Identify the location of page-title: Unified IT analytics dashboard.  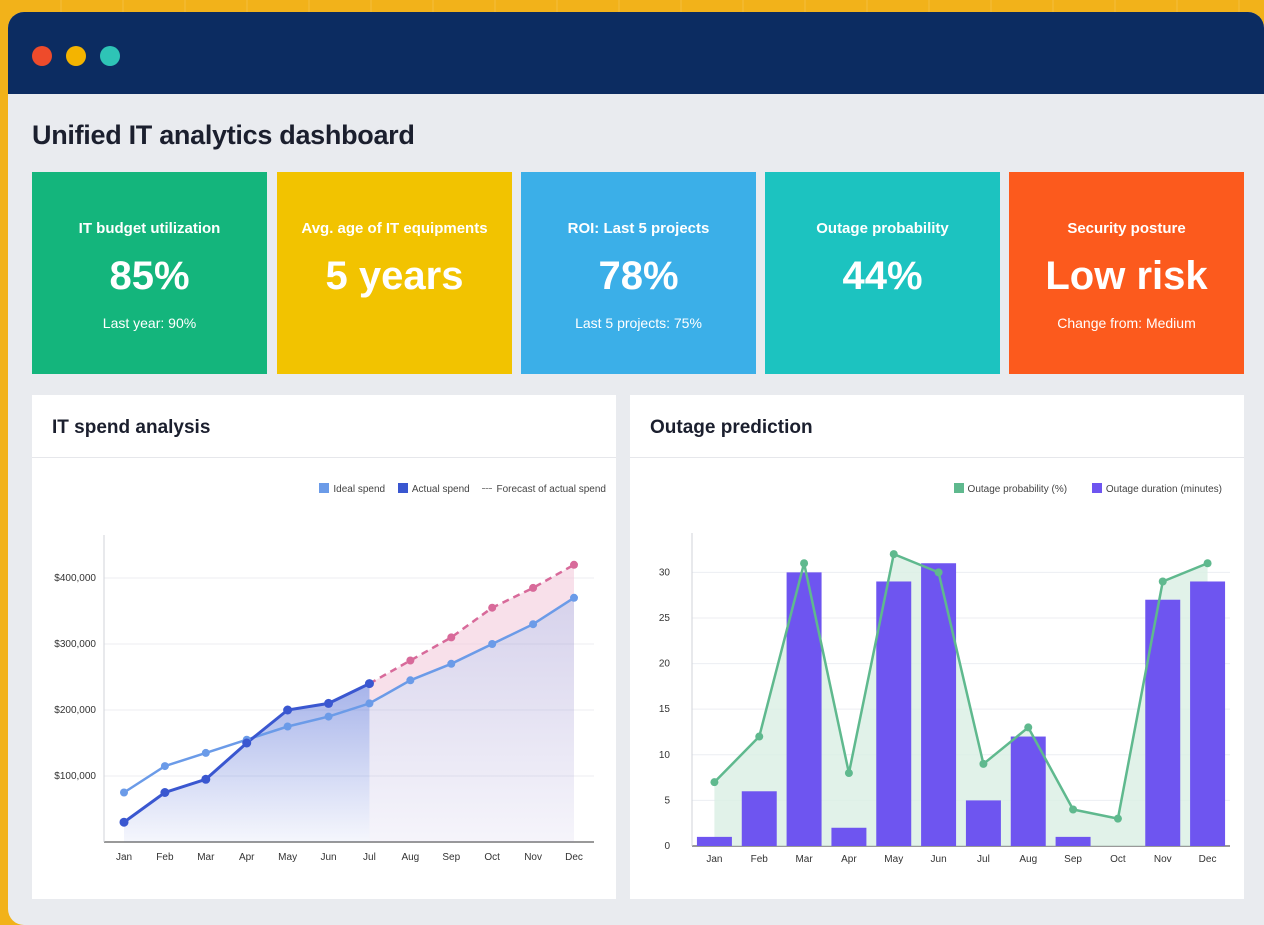
(223, 135).